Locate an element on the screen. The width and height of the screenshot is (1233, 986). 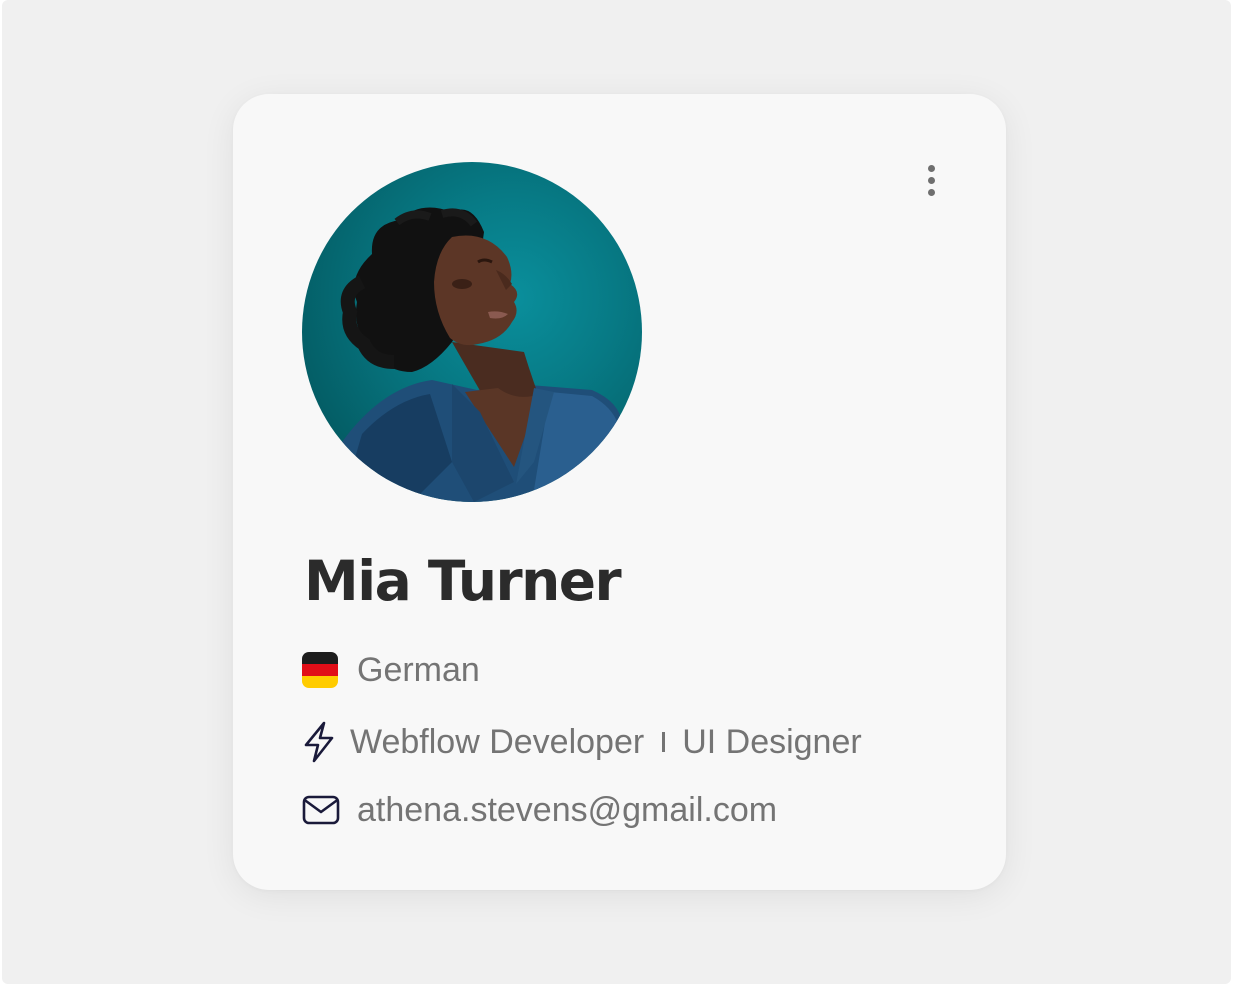
email-row: athena.stevens@gmail.com is located at coordinates (539, 810).